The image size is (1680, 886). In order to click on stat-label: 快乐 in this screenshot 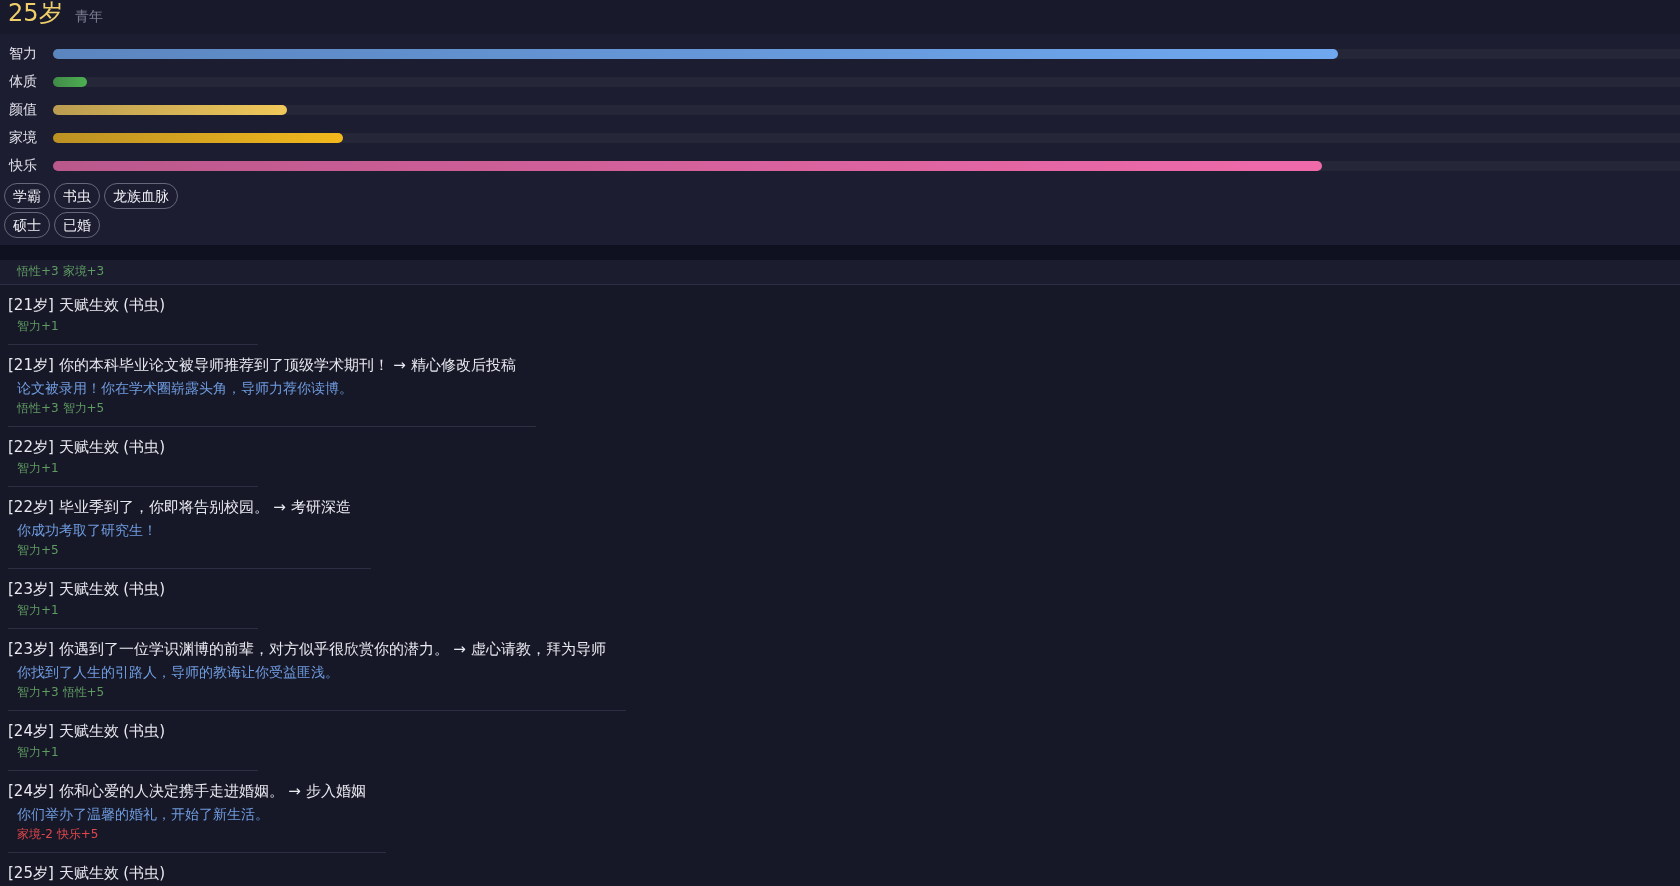, I will do `click(22, 166)`.